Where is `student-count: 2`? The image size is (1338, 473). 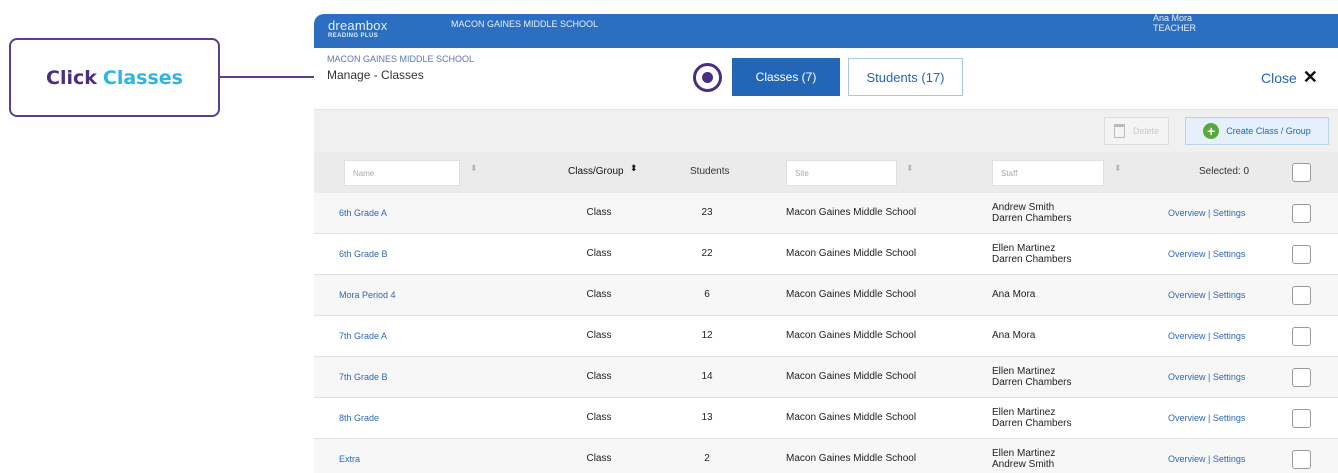
student-count: 2 is located at coordinates (707, 458).